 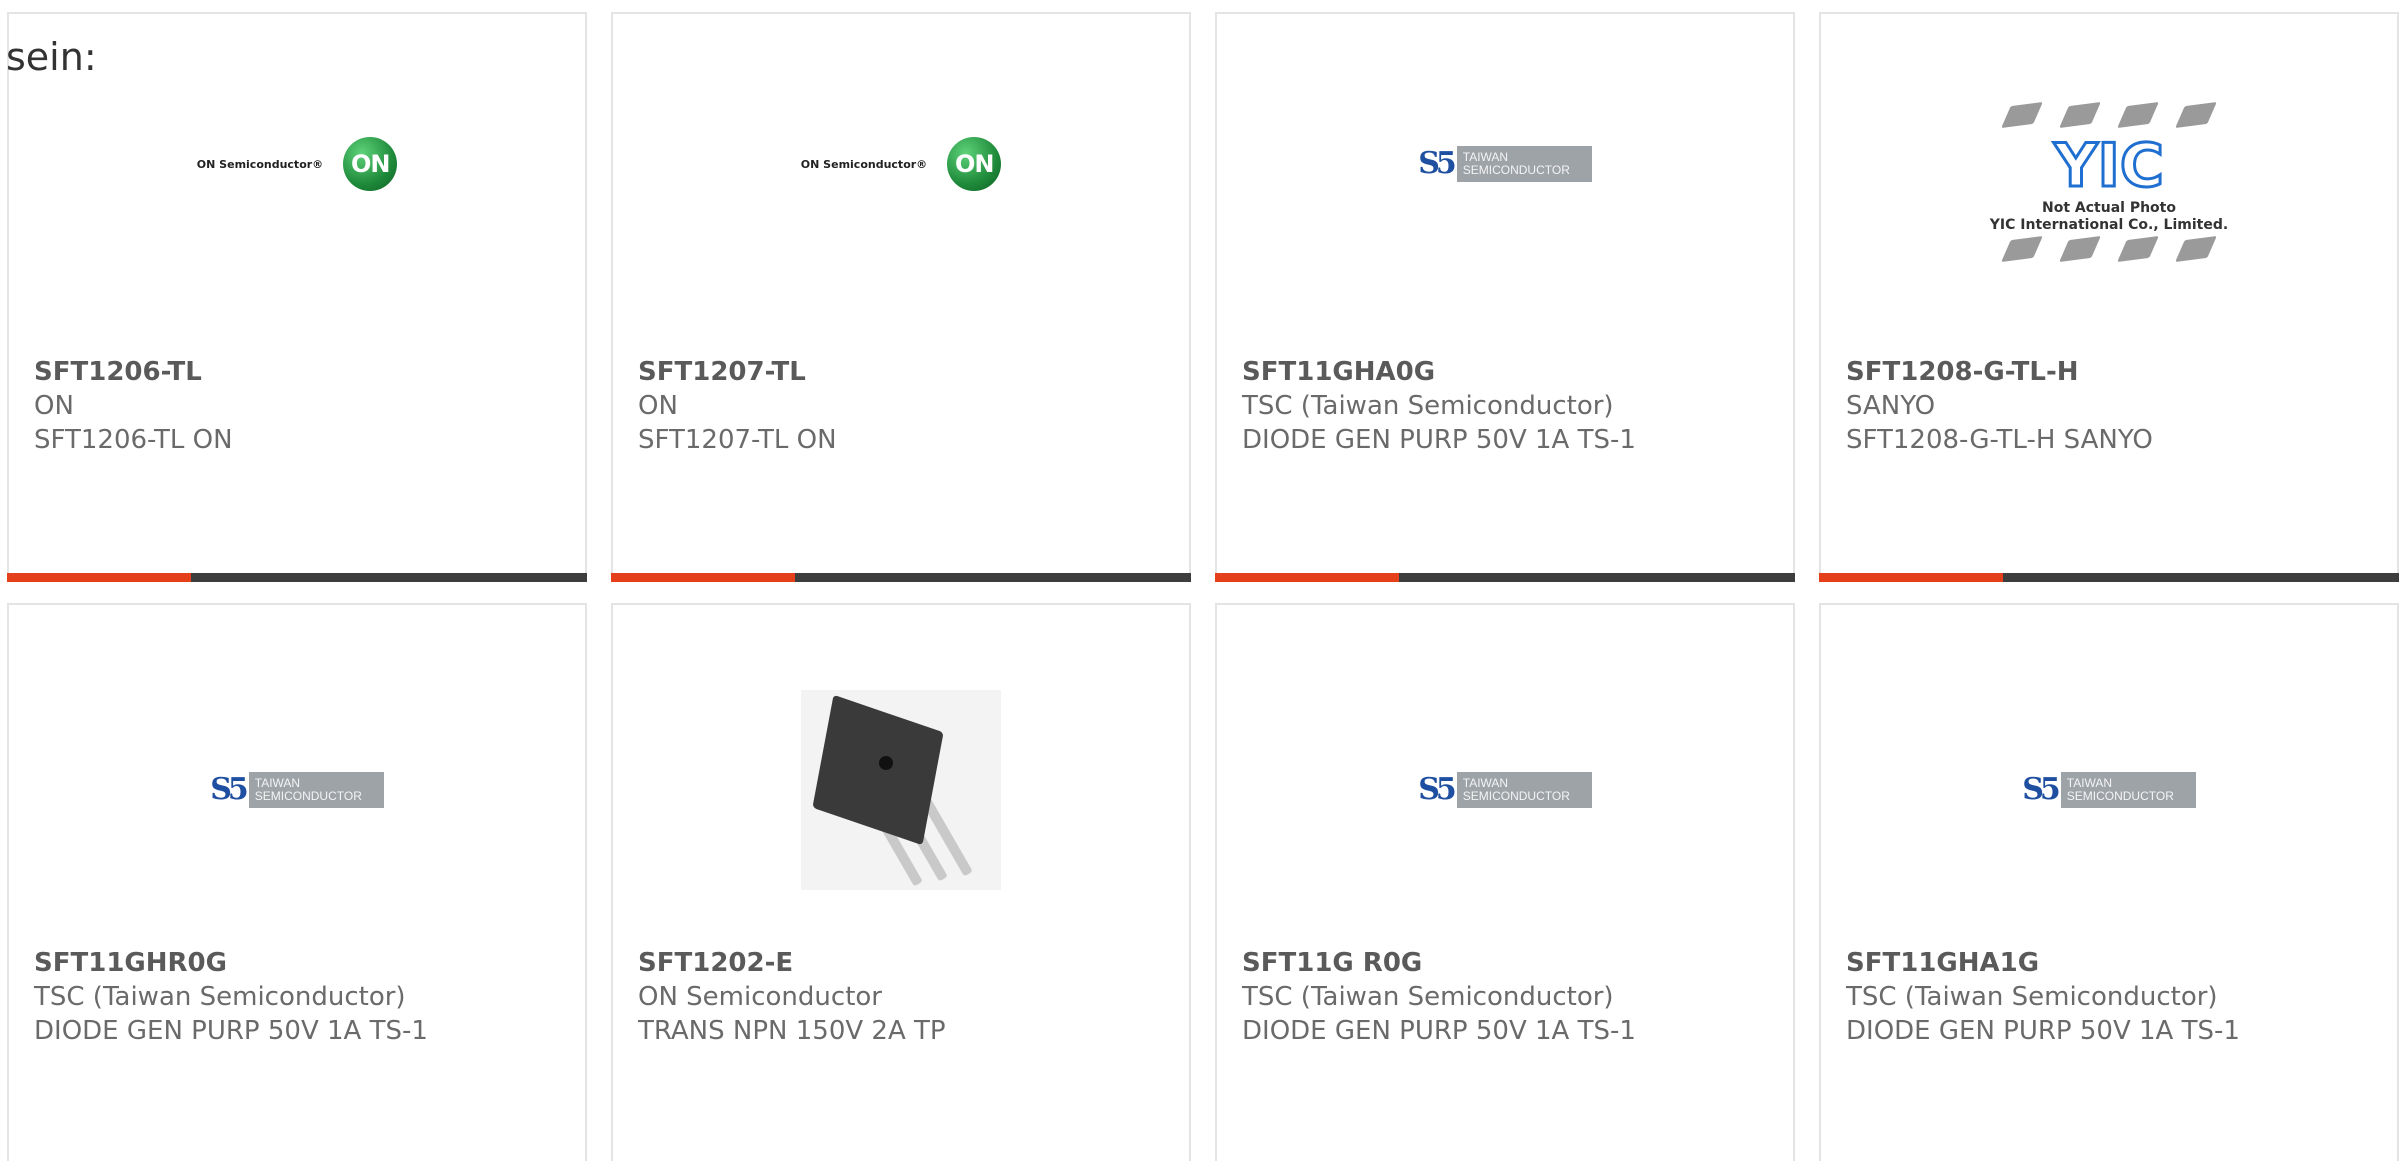 What do you see at coordinates (737, 440) in the screenshot?
I see `product-description: SFT1207-TL ON` at bounding box center [737, 440].